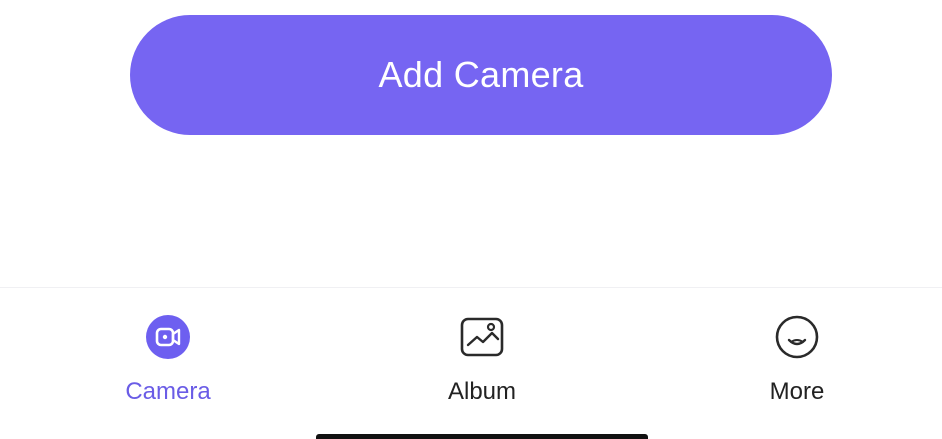 This screenshot has width=942, height=439. Describe the element at coordinates (482, 436) in the screenshot. I see `home-indicator` at that location.